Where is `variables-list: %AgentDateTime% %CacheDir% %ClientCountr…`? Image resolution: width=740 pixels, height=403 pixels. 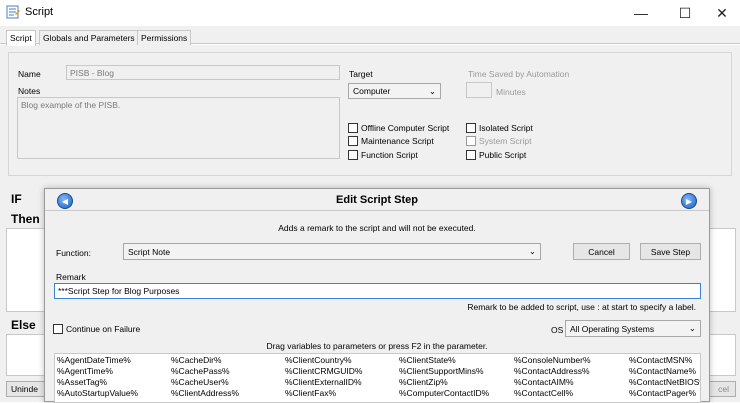 variables-list: %AgentDateTime% %CacheDir% %ClientCountr… is located at coordinates (377, 378).